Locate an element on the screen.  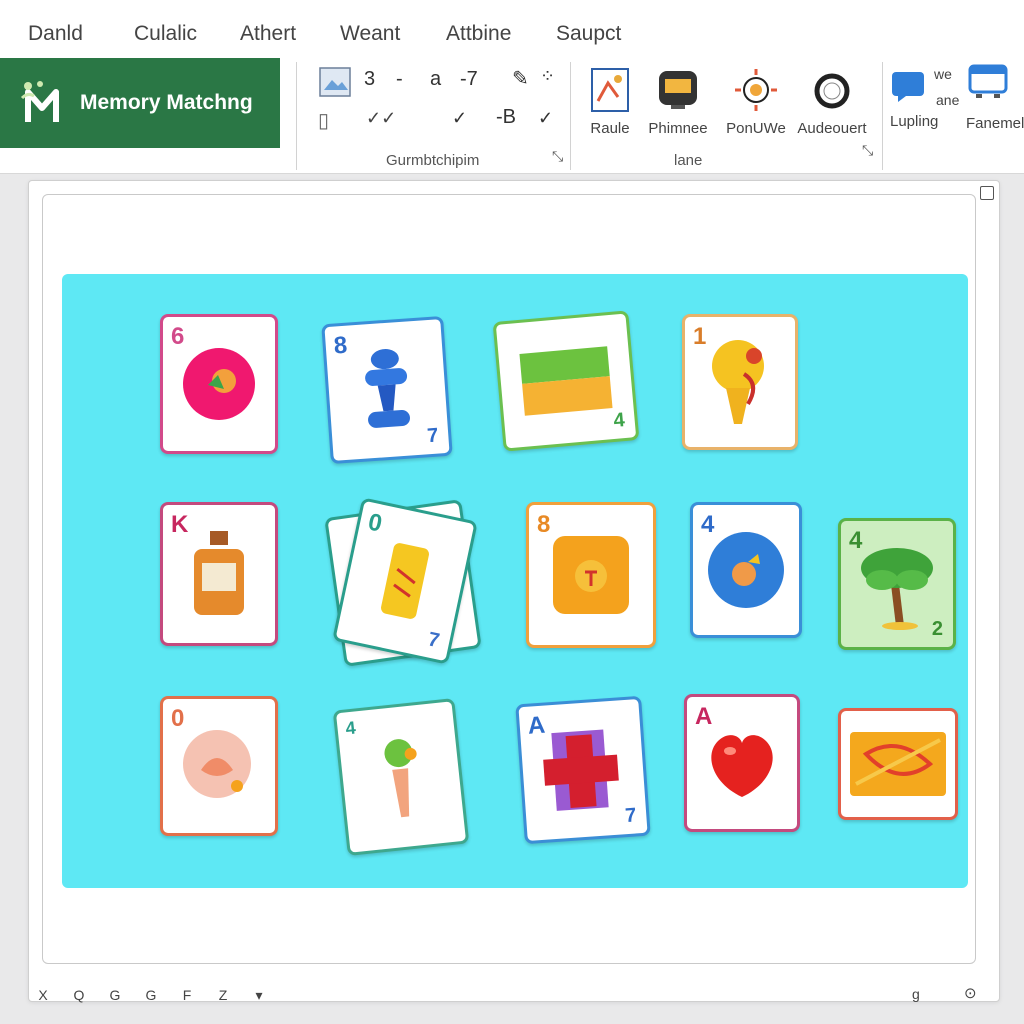
tool-label: PonUWe is located at coordinates (756, 128).